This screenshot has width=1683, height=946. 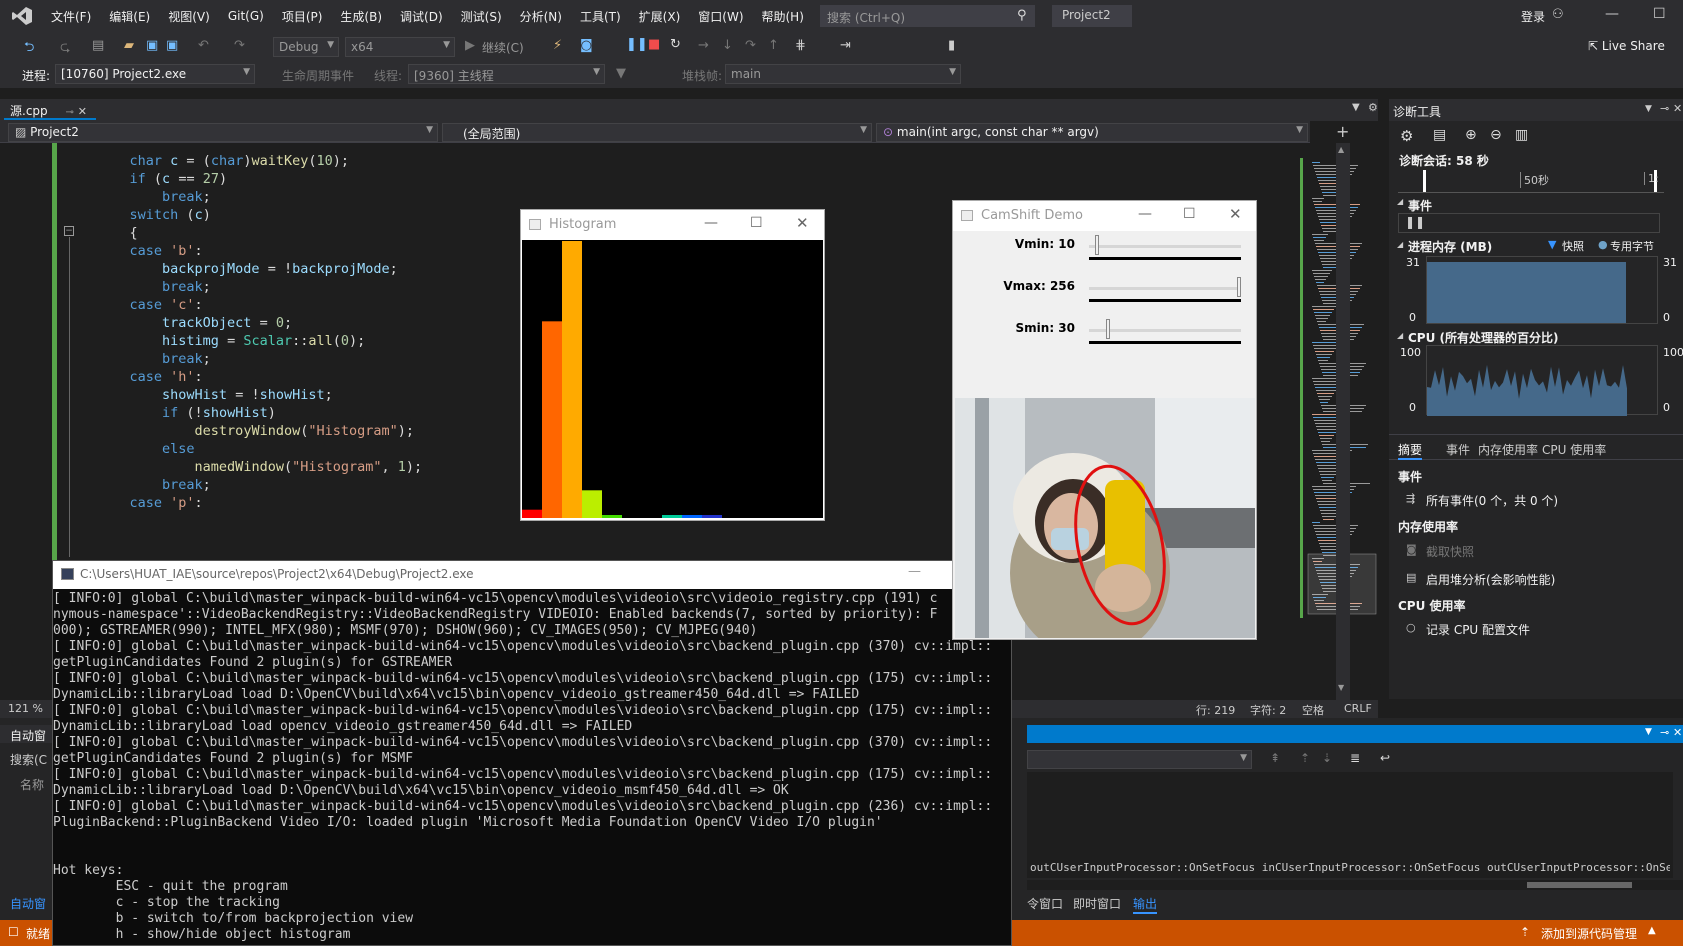 What do you see at coordinates (1045, 903) in the screenshot?
I see `tab-command-window: 令窗口` at bounding box center [1045, 903].